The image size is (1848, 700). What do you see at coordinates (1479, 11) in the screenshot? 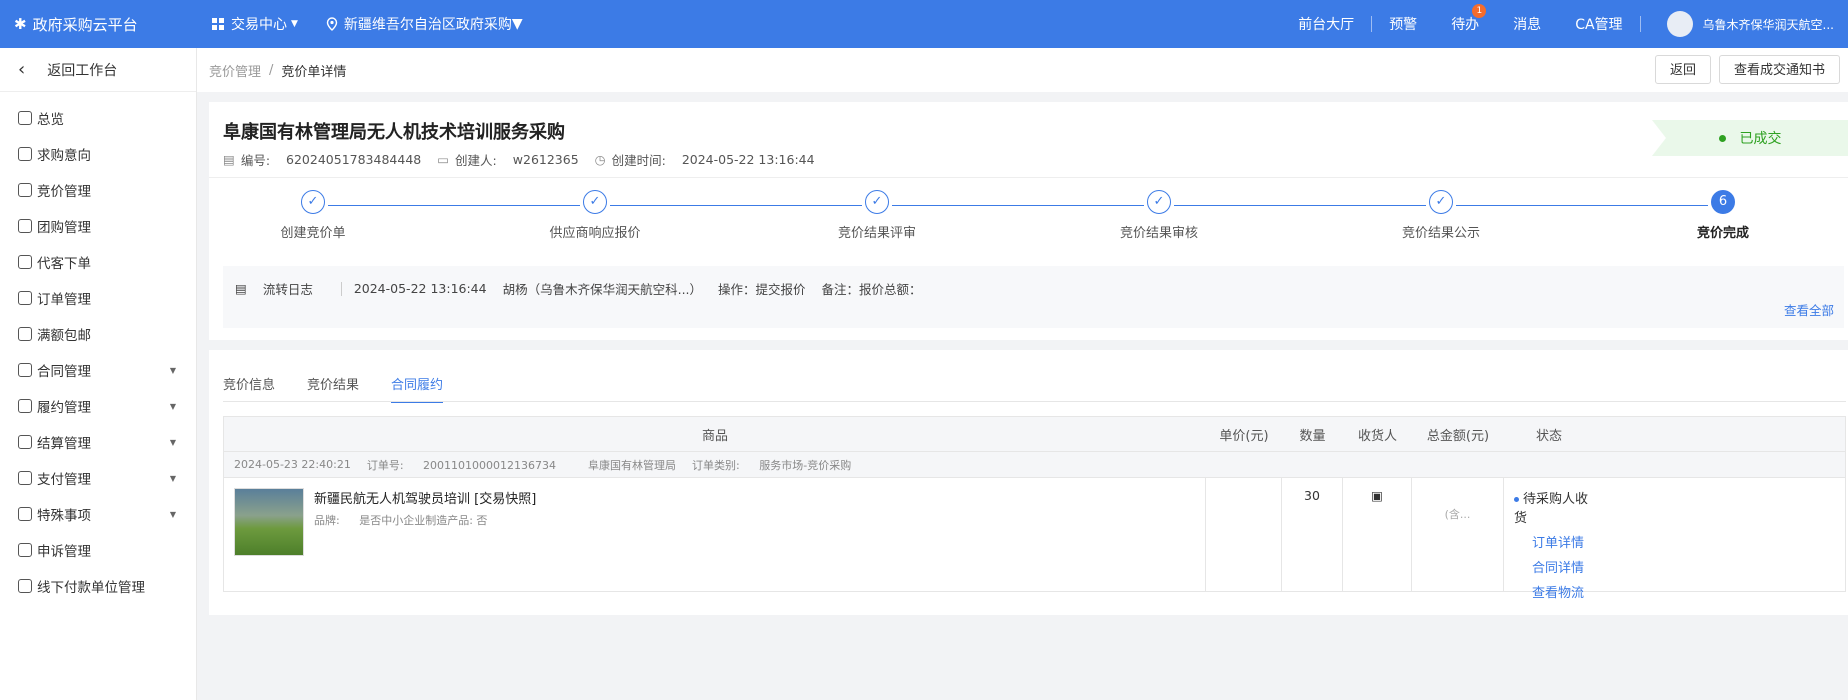
I see `todo-badge: 1` at bounding box center [1479, 11].